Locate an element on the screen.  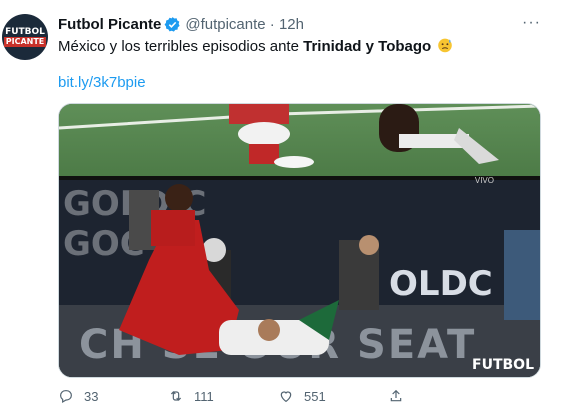
retweet-icon is located at coordinates (176, 396).